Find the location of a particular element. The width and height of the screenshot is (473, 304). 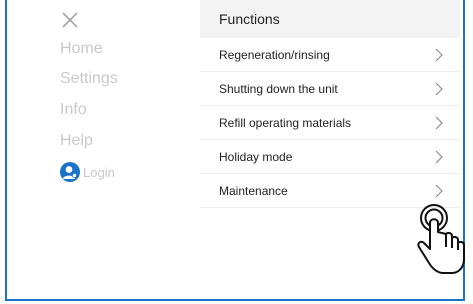

login-label: Login is located at coordinates (99, 172).